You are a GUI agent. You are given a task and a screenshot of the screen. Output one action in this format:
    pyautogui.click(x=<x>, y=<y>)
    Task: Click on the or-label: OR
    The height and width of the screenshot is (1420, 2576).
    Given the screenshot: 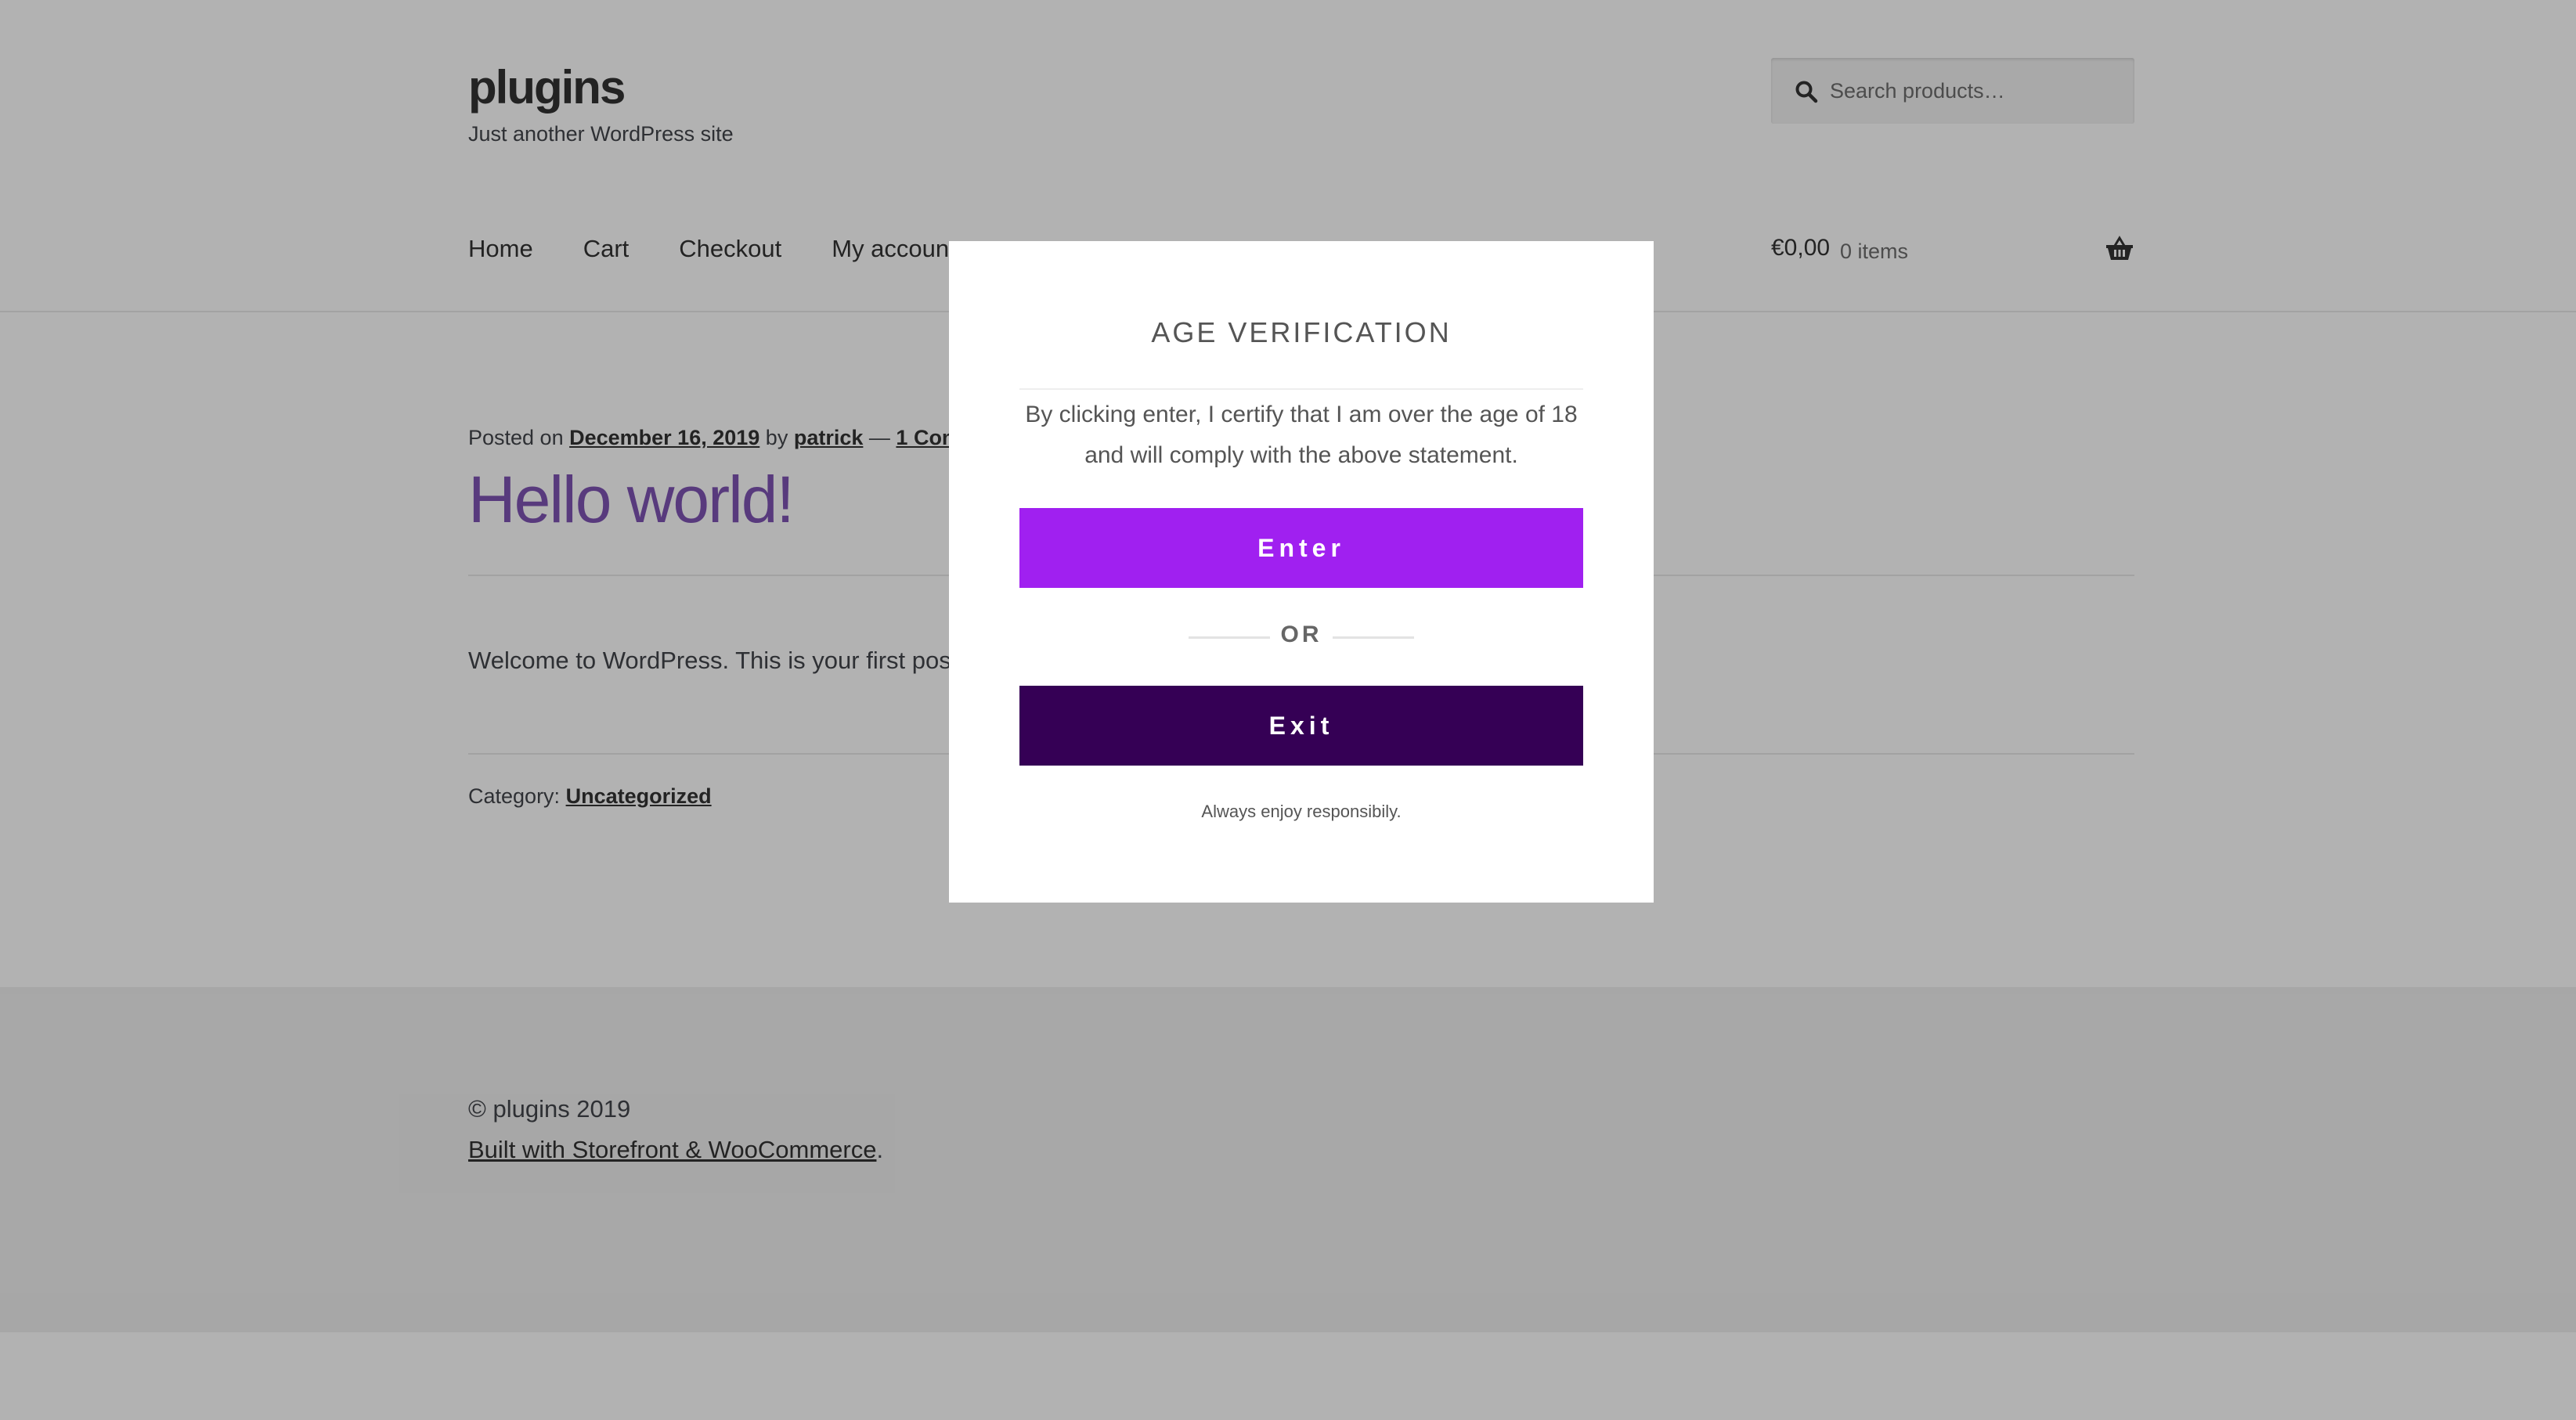 What is the action you would take?
    pyautogui.click(x=1301, y=634)
    